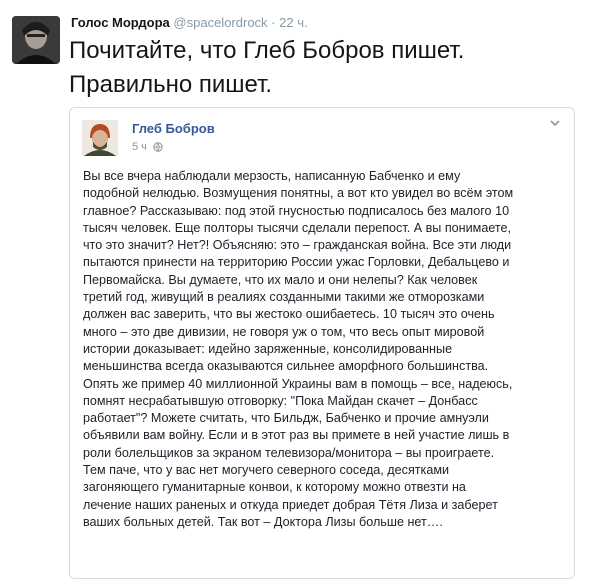  Describe the element at coordinates (555, 123) in the screenshot. I see `chevron-down-icon` at that location.